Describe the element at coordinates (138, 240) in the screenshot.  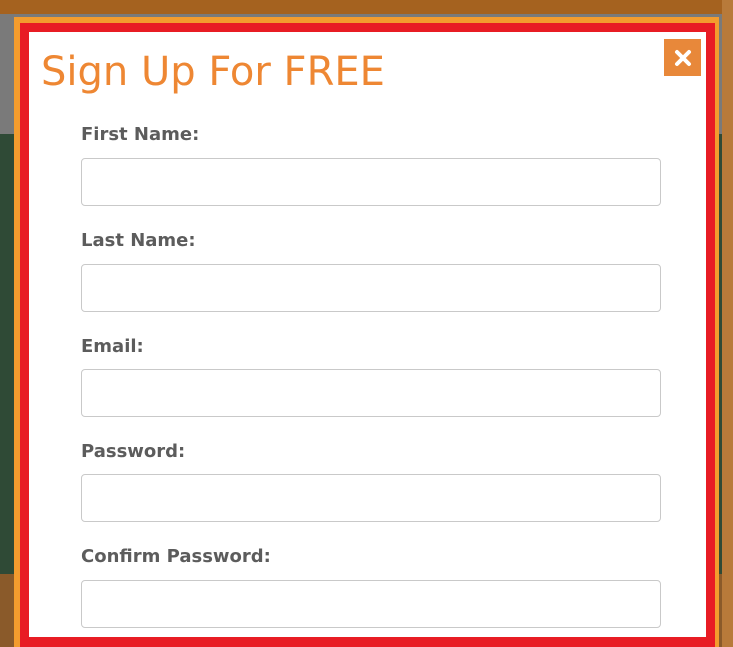
I see `last-name-label: Last Name:` at that location.